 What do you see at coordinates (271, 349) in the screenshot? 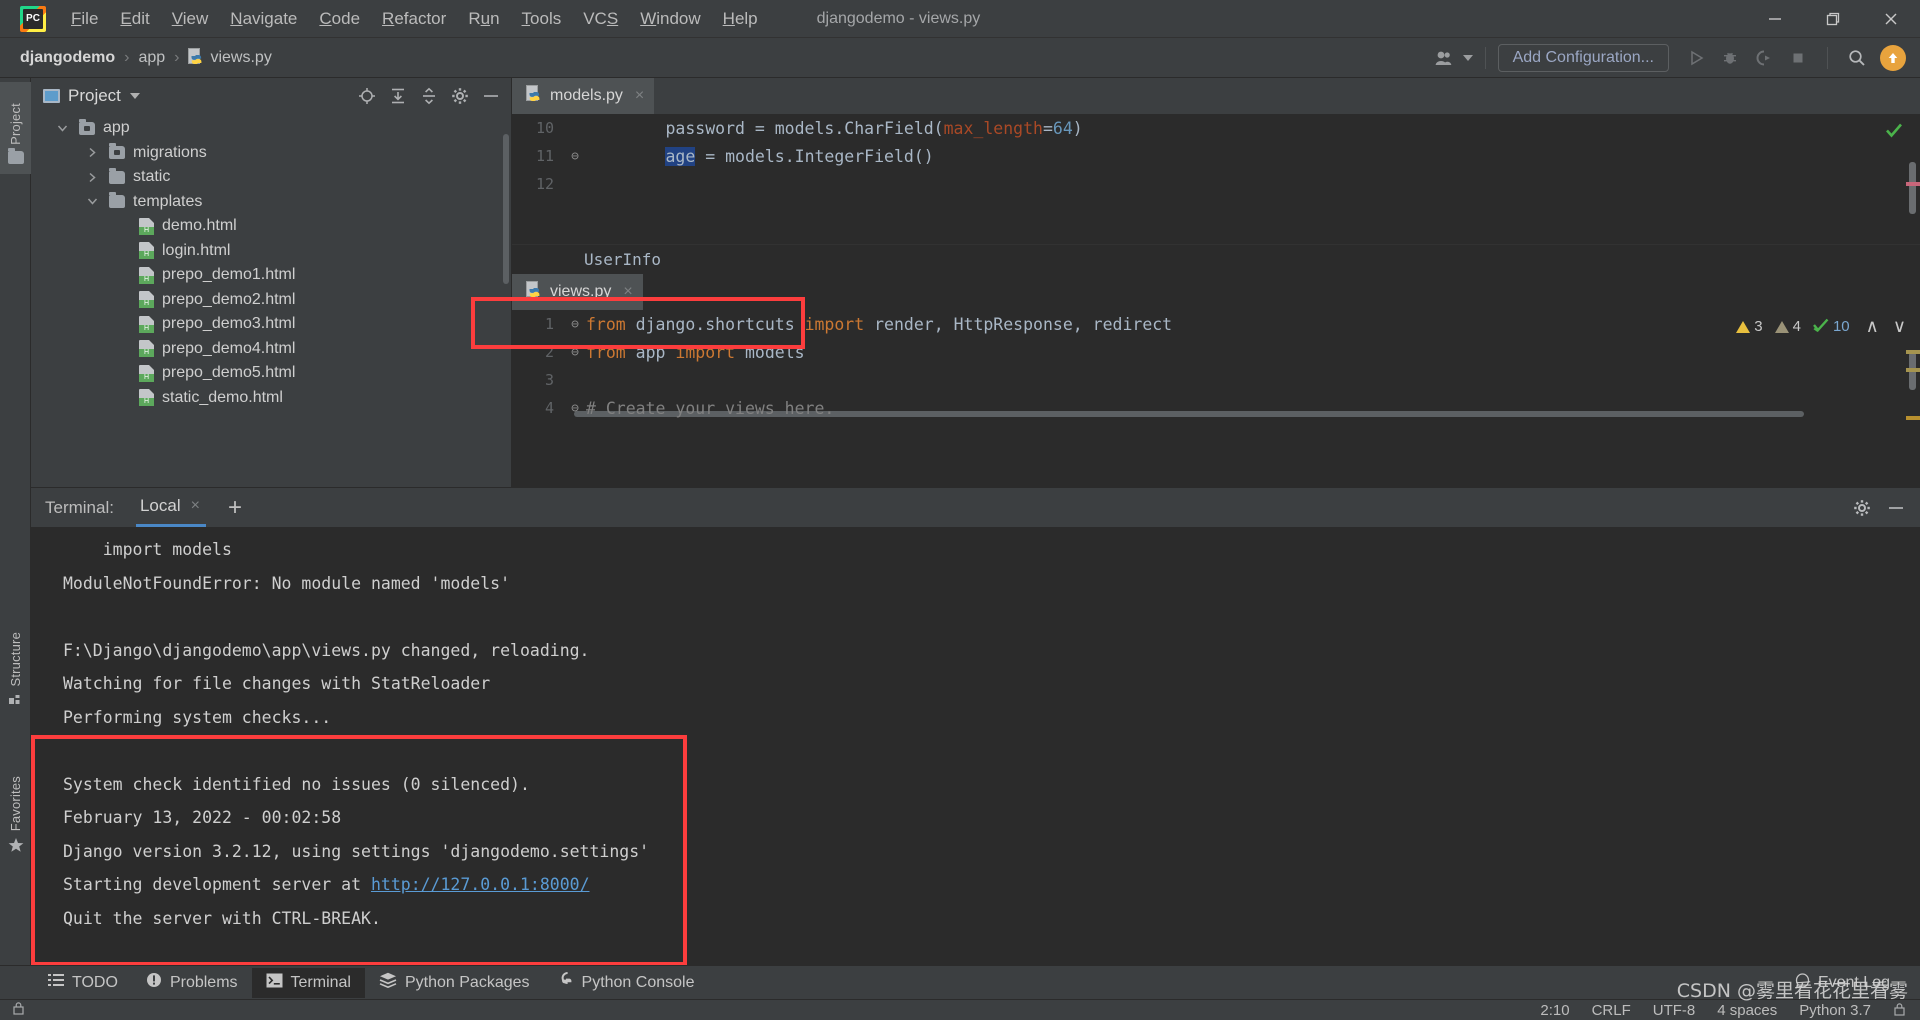
I see `tree-item-prepo_demo4-html: prepo_demo4.html` at bounding box center [271, 349].